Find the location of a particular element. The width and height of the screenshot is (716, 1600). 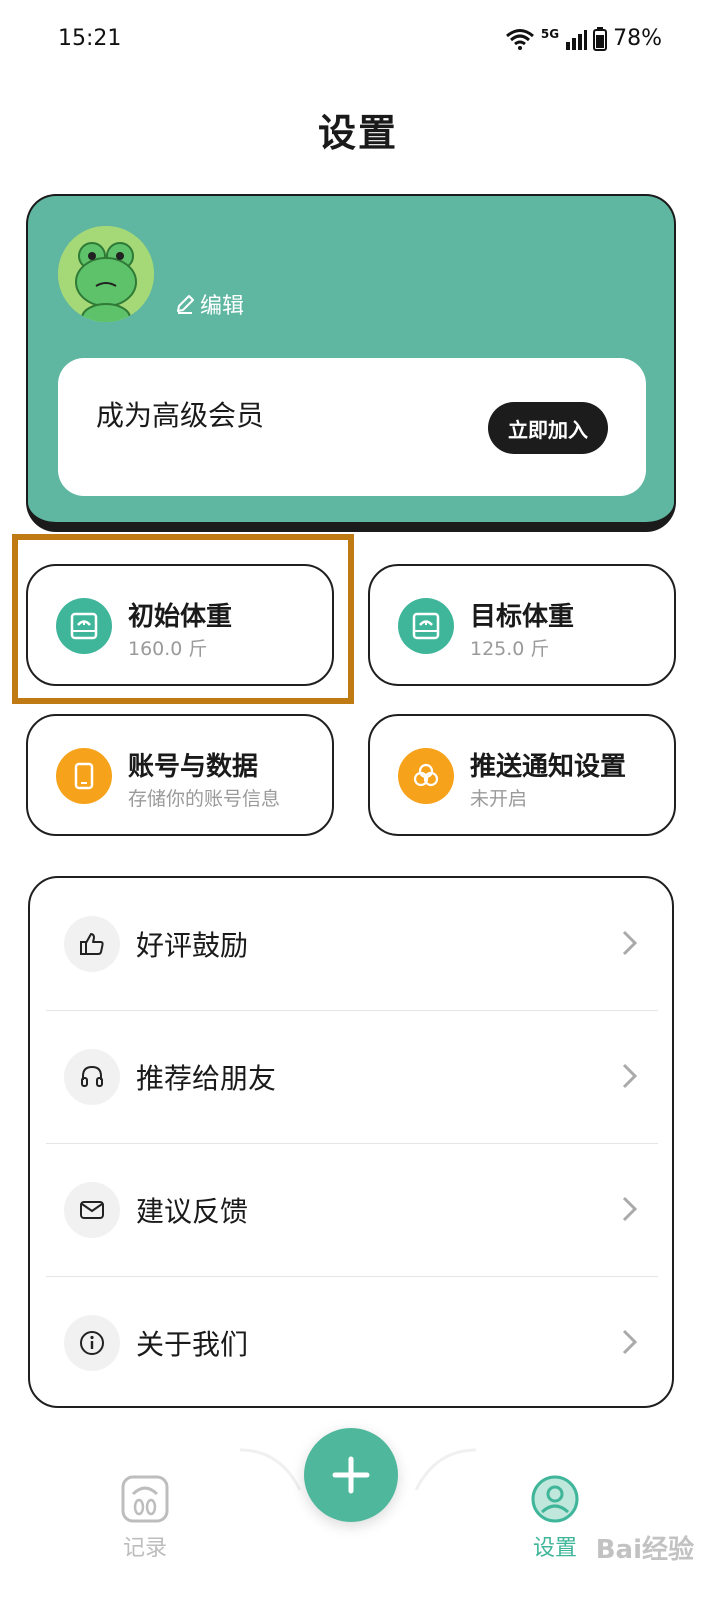

frog-avatar-icon is located at coordinates (106, 274).